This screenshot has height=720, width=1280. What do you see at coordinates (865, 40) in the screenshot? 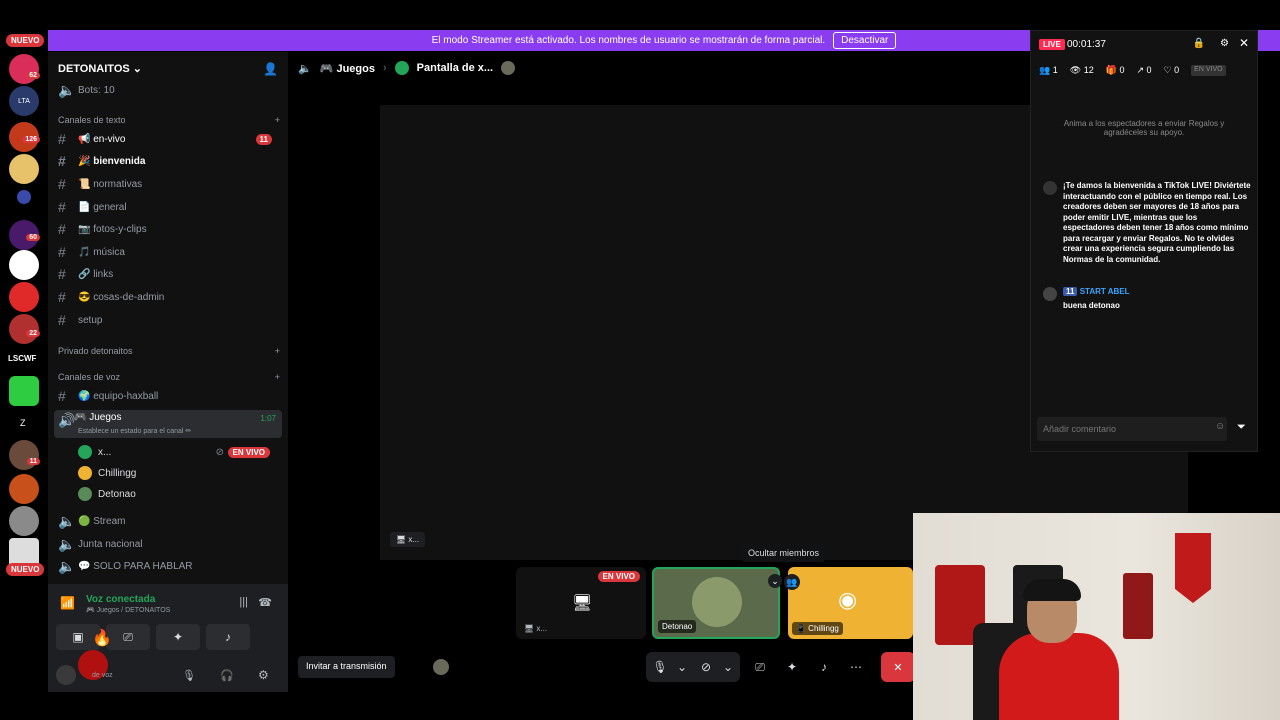
I see `disable-streamer-button: Desactivar` at bounding box center [865, 40].